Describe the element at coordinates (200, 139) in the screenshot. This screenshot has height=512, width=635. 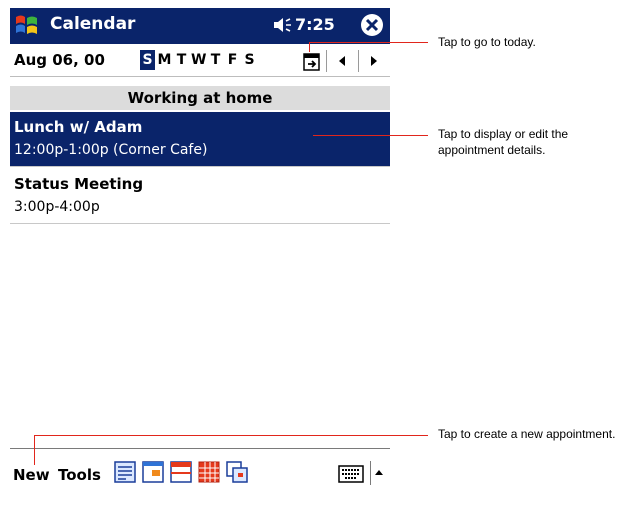
I see `appointment-item: Lunch w/ Adam 12:00p-1:00p (Corner Cafe)` at that location.